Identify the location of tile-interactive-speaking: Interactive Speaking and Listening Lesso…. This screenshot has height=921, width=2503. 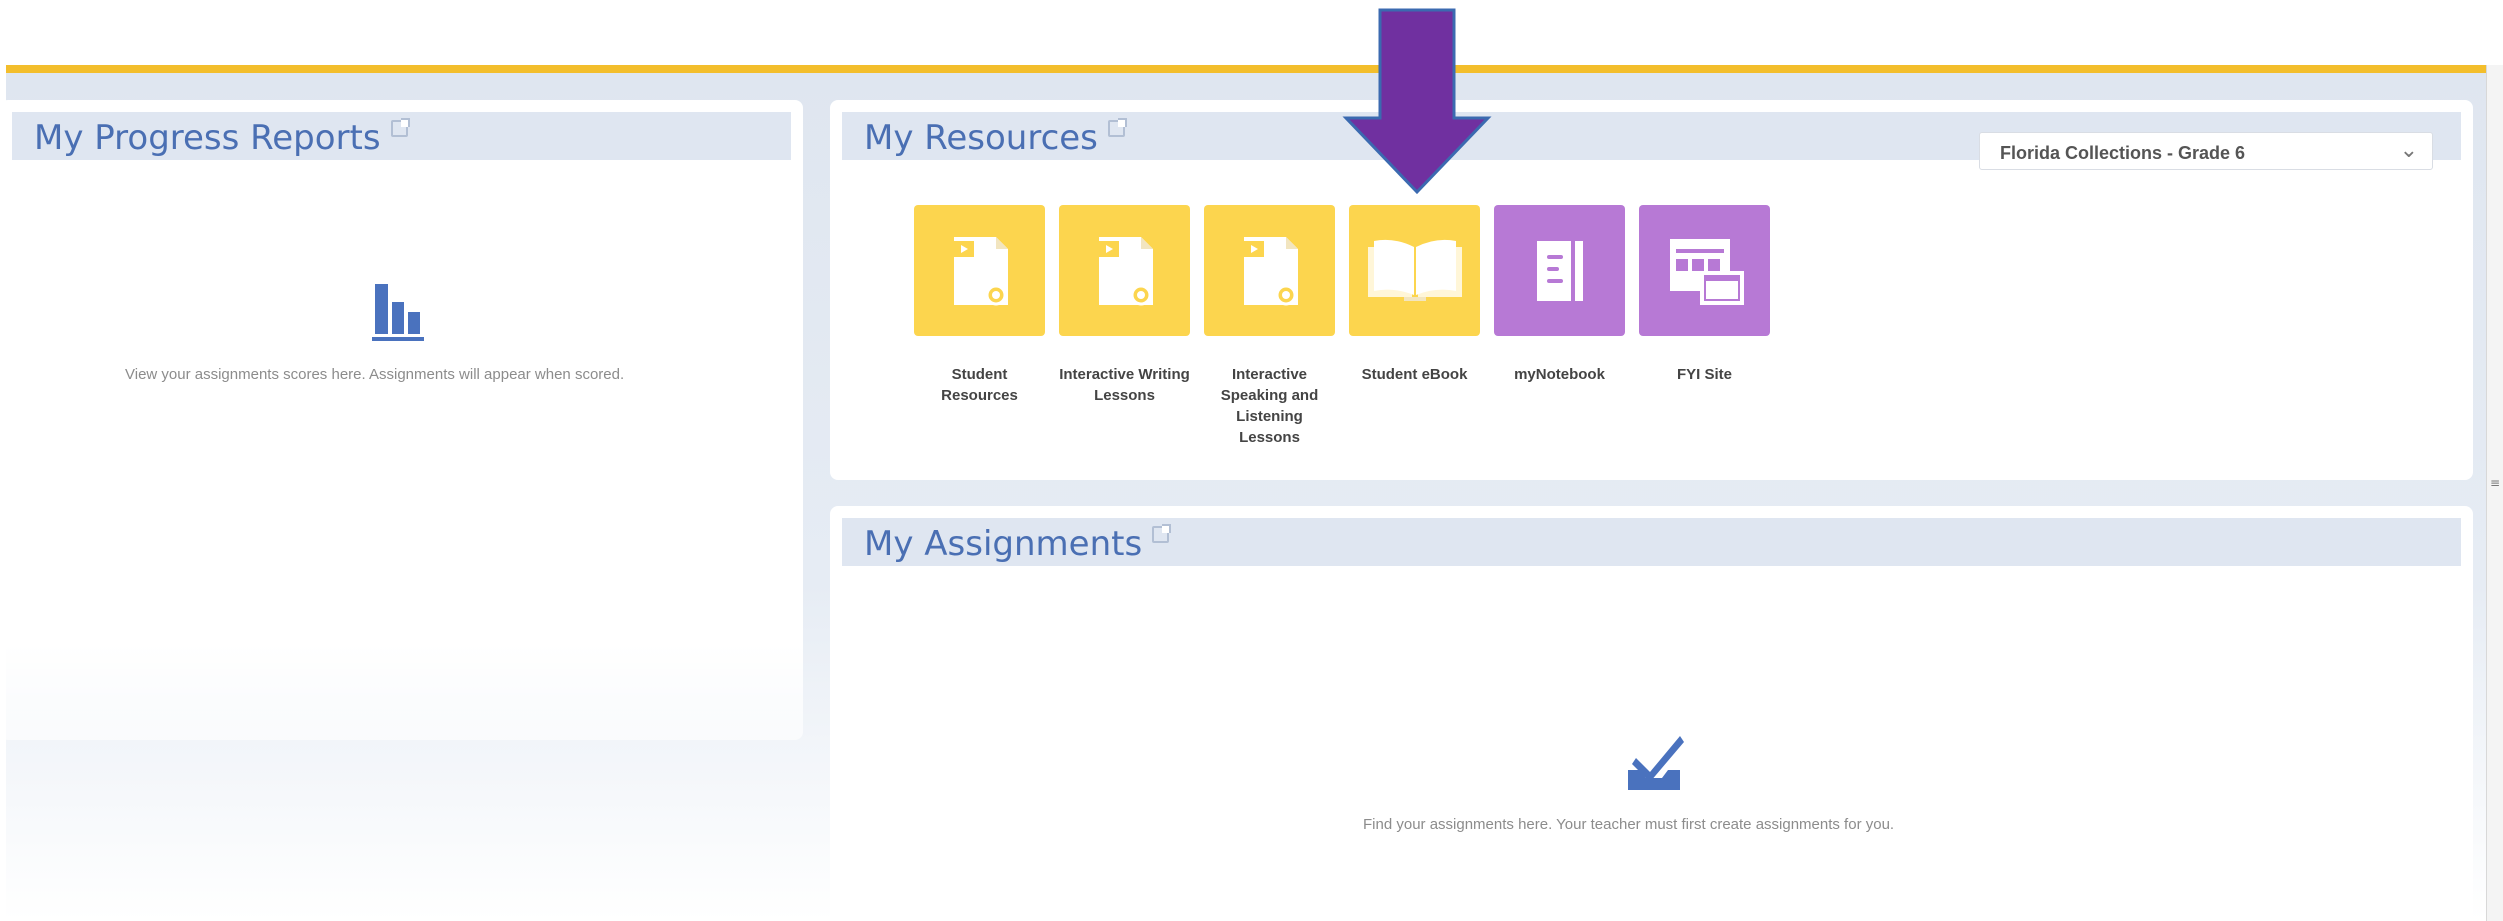
(1269, 326).